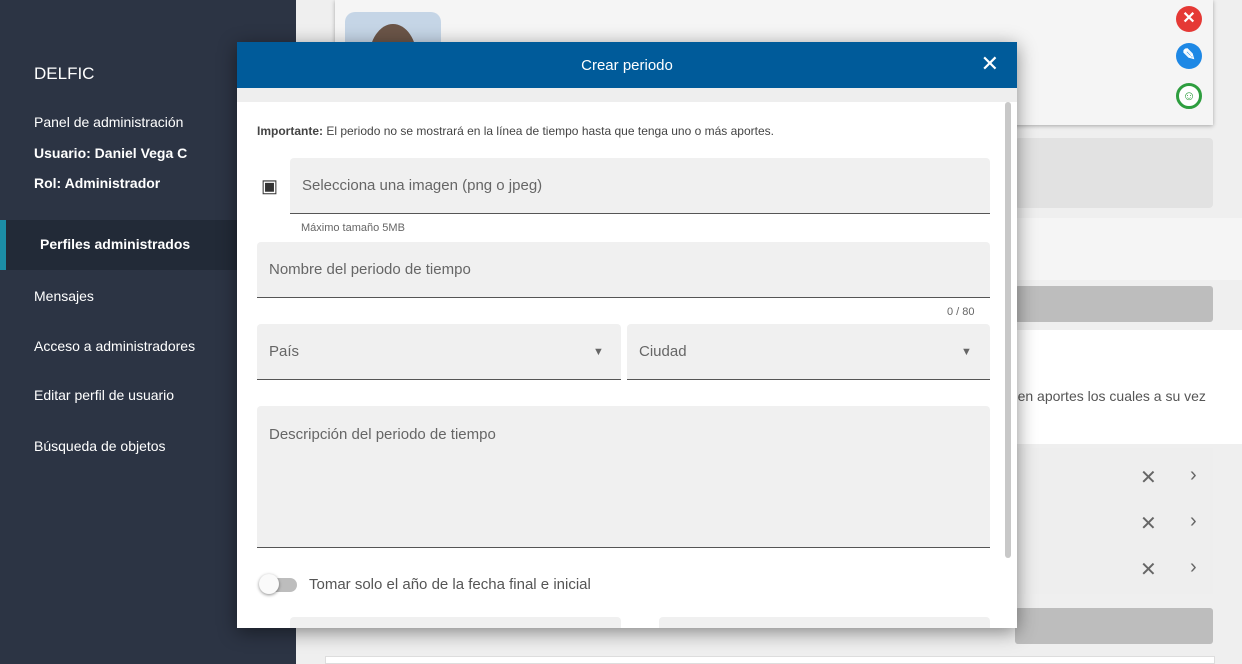  Describe the element at coordinates (104, 395) in the screenshot. I see `sidebar-item-editar-perfil: Editar perfil de usuario` at that location.